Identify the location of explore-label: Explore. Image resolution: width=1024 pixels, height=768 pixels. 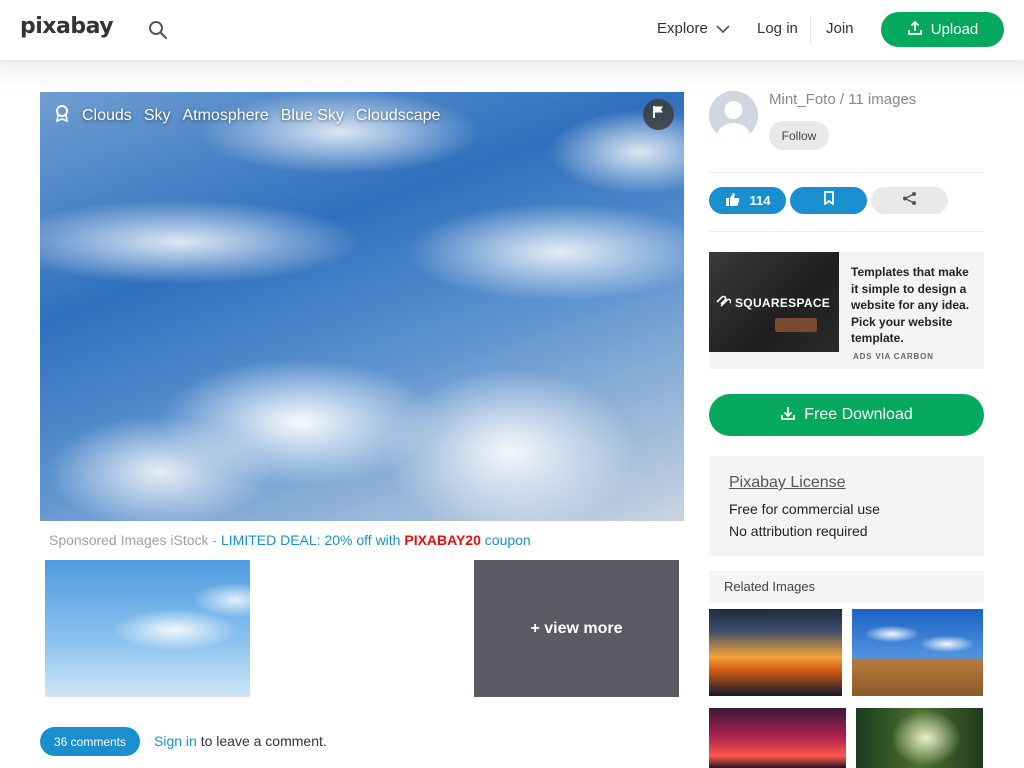
(682, 28).